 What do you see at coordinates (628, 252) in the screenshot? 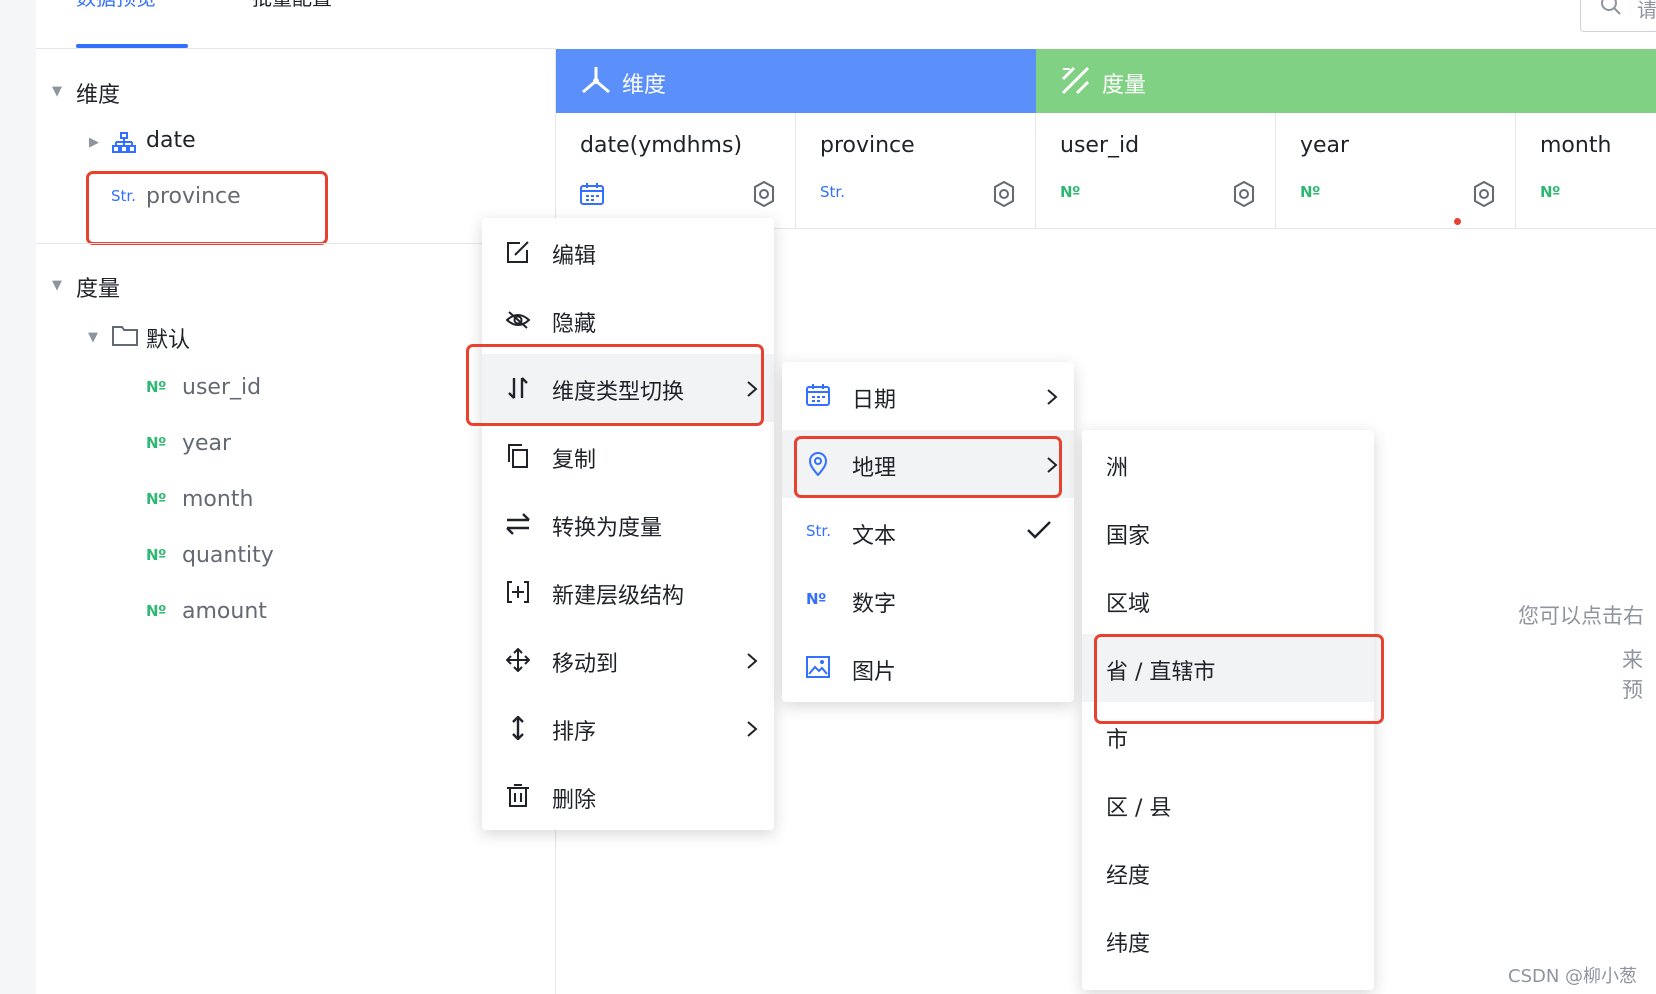
I see `menu-item-edit: 编辑` at bounding box center [628, 252].